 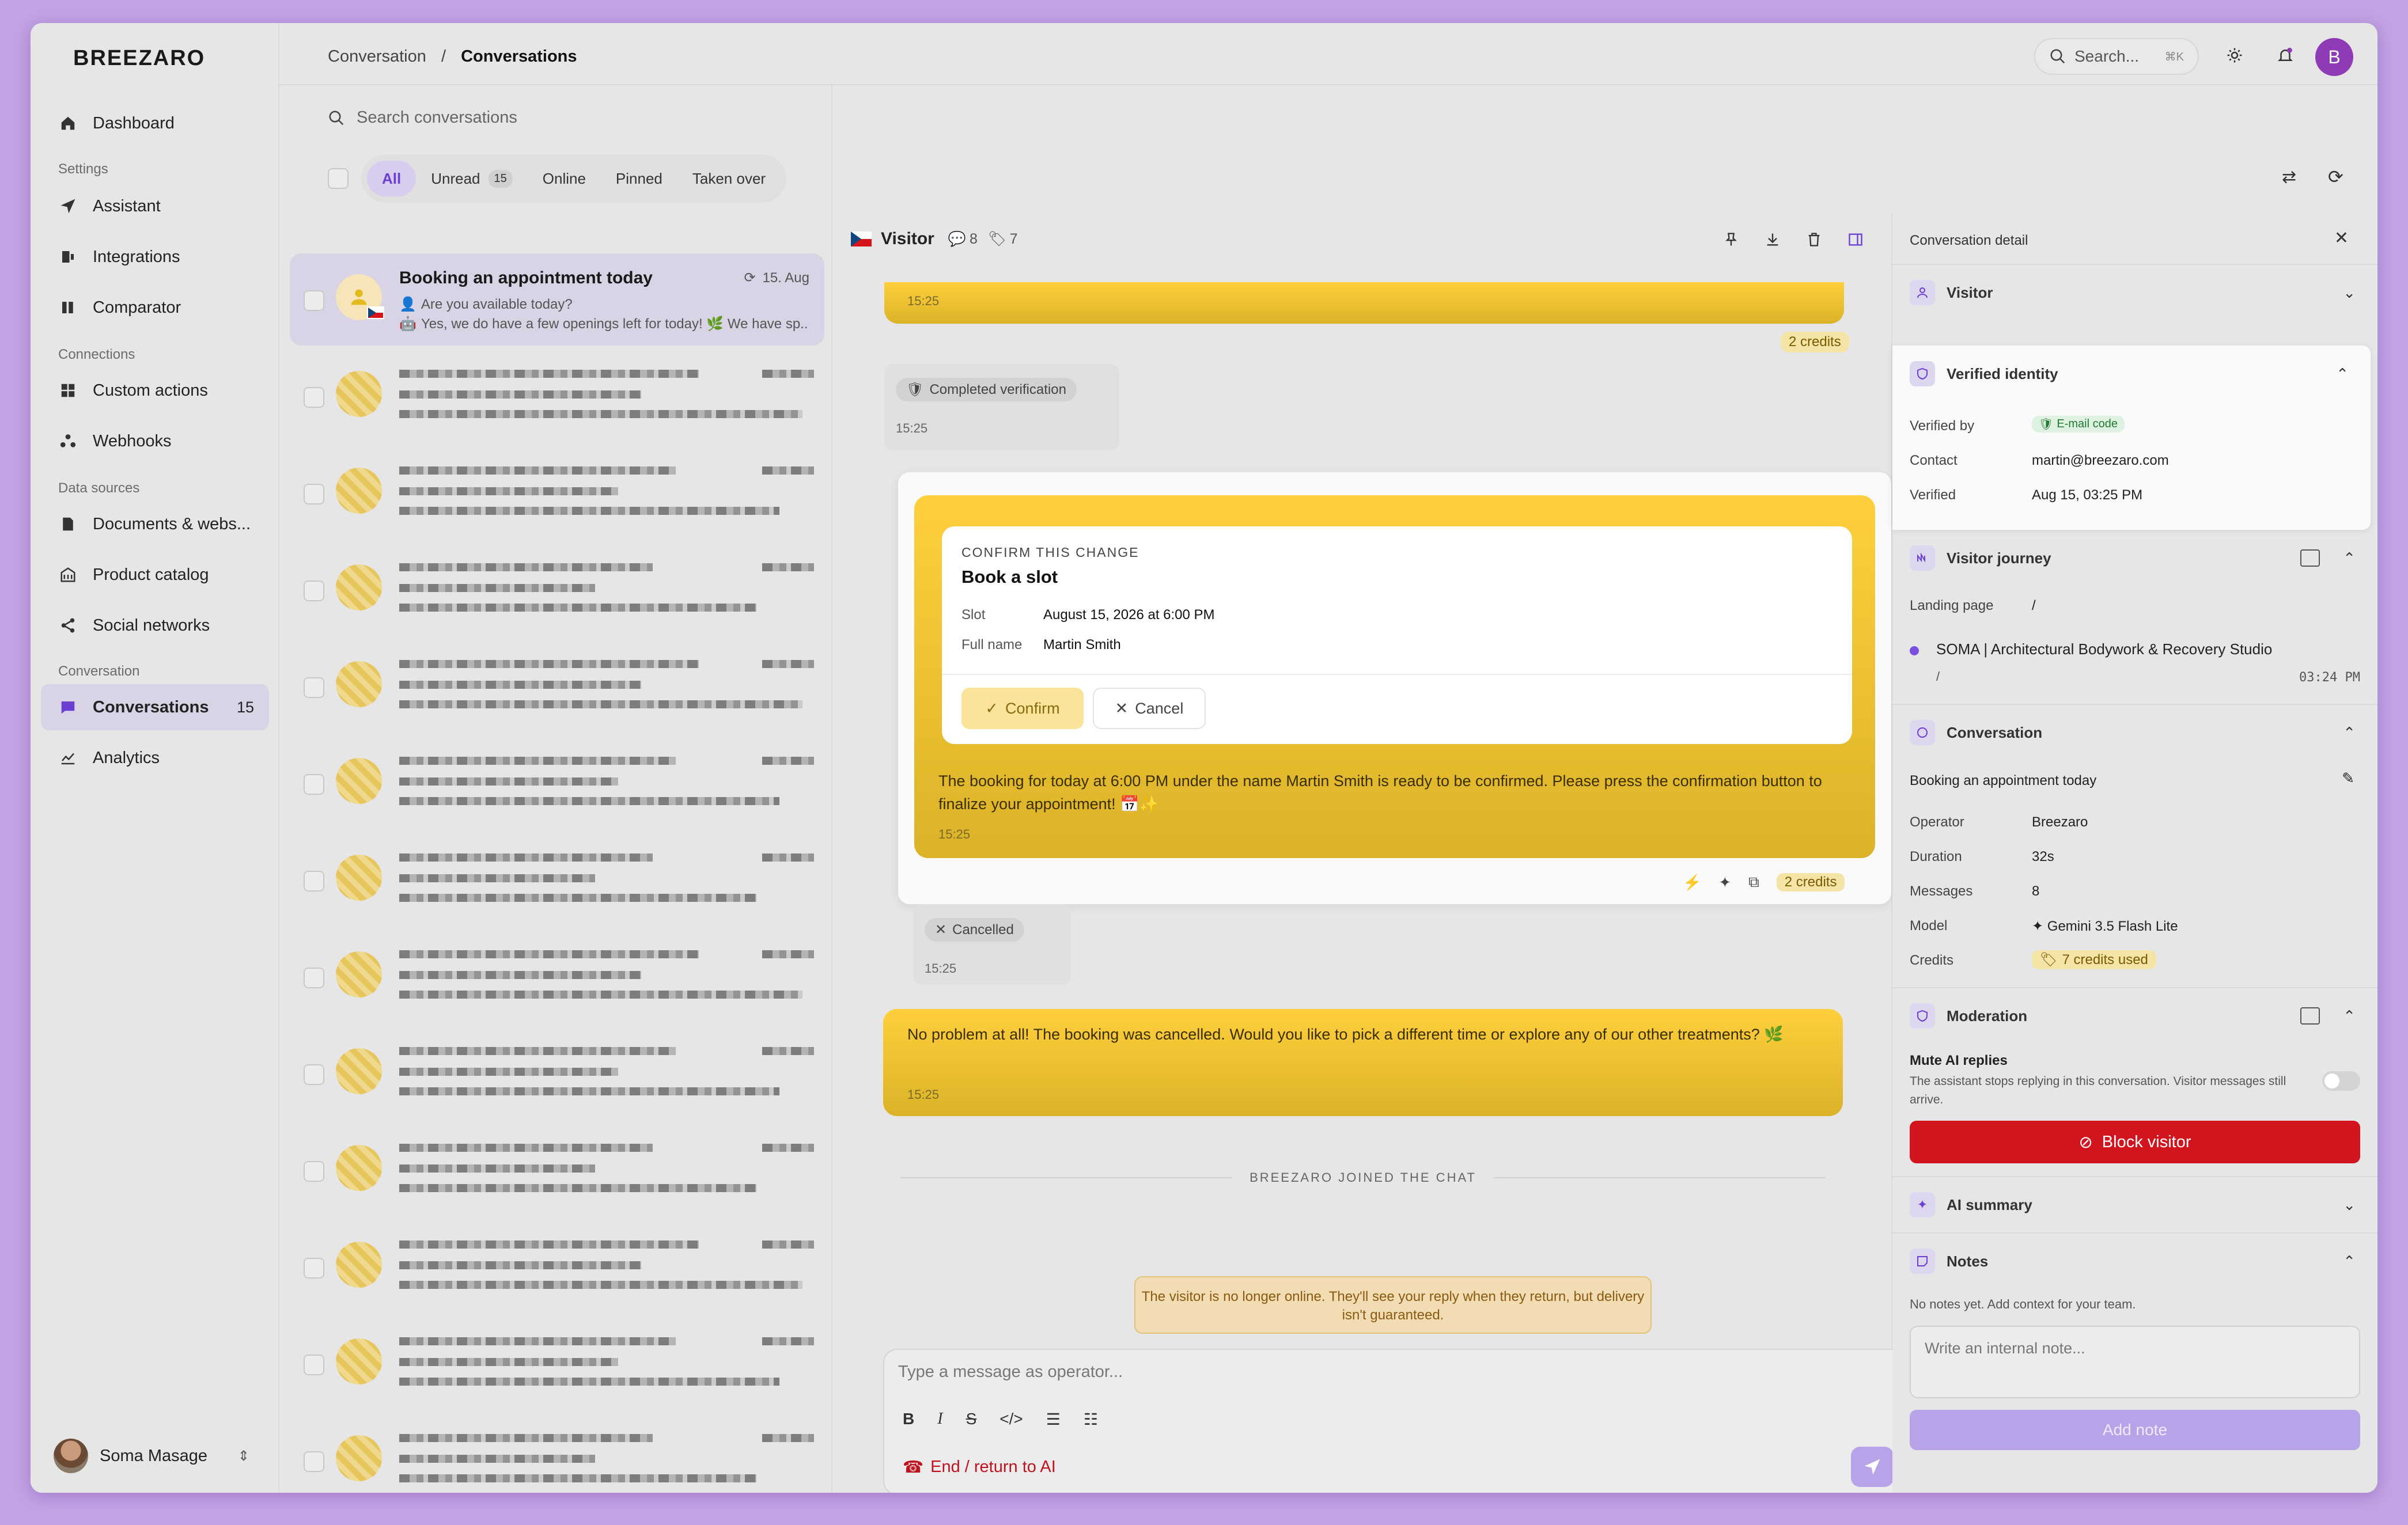 I want to click on edit-icon: ✎, so click(x=2348, y=778).